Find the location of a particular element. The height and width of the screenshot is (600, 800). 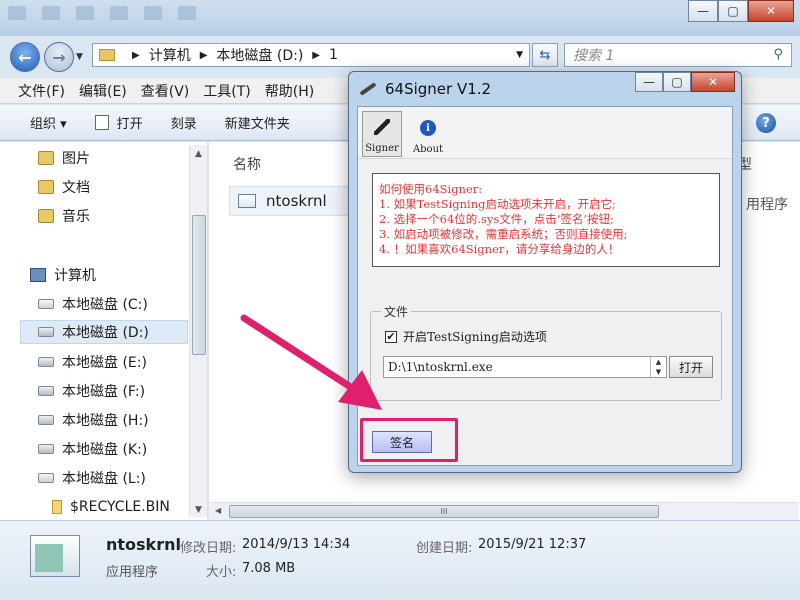

sidebar-item-label: 本地磁盘 (F:) is located at coordinates (104, 392).